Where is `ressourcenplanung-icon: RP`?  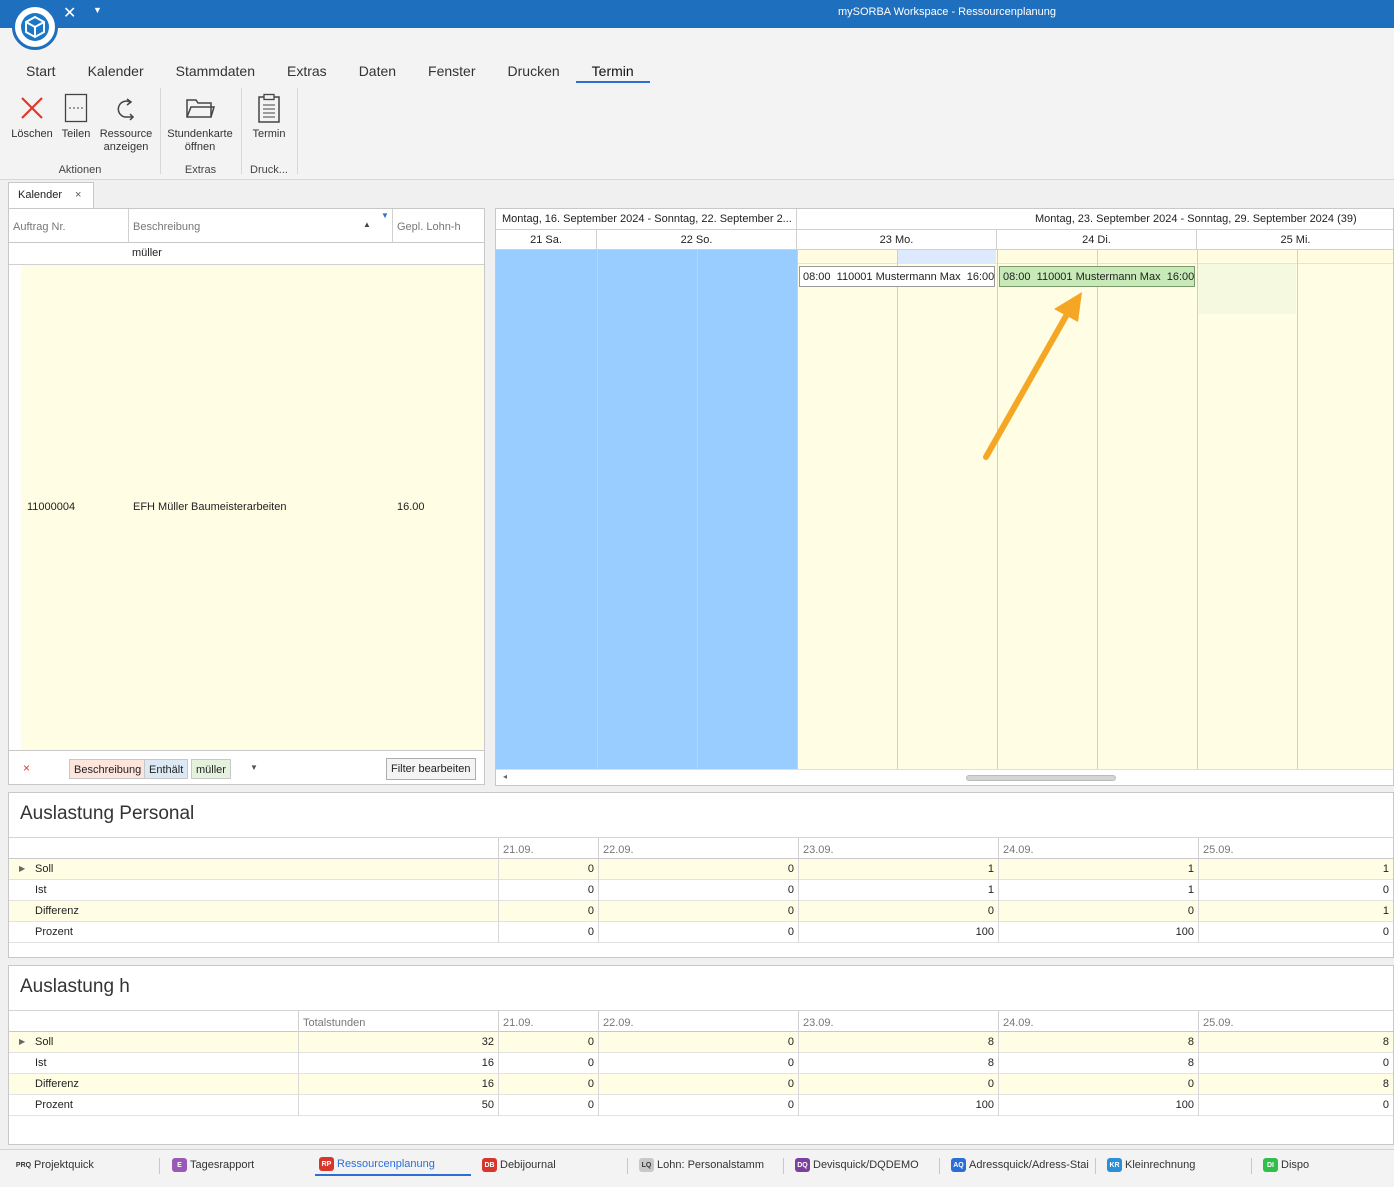 ressourcenplanung-icon: RP is located at coordinates (326, 1164).